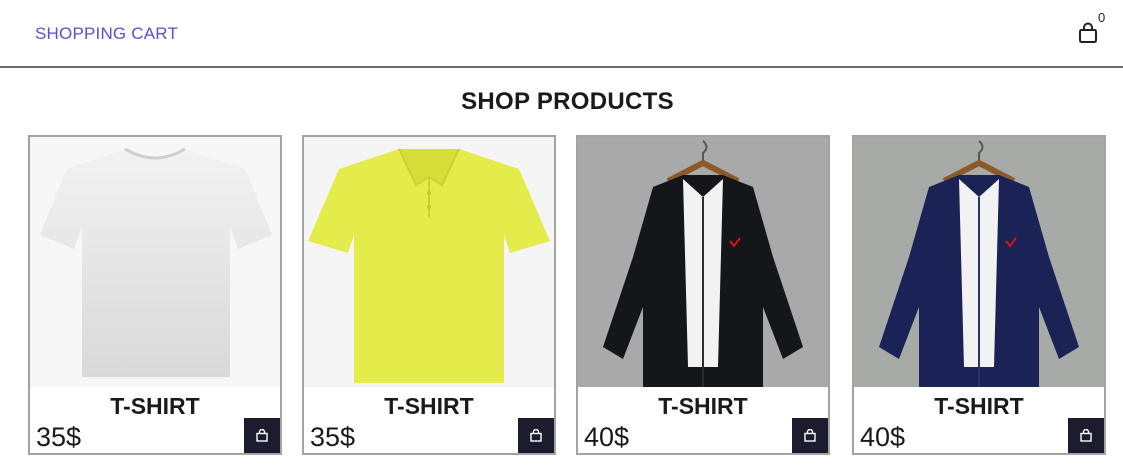 The image size is (1123, 475). I want to click on product-image-navy-shirt-on-hanger, so click(979, 262).